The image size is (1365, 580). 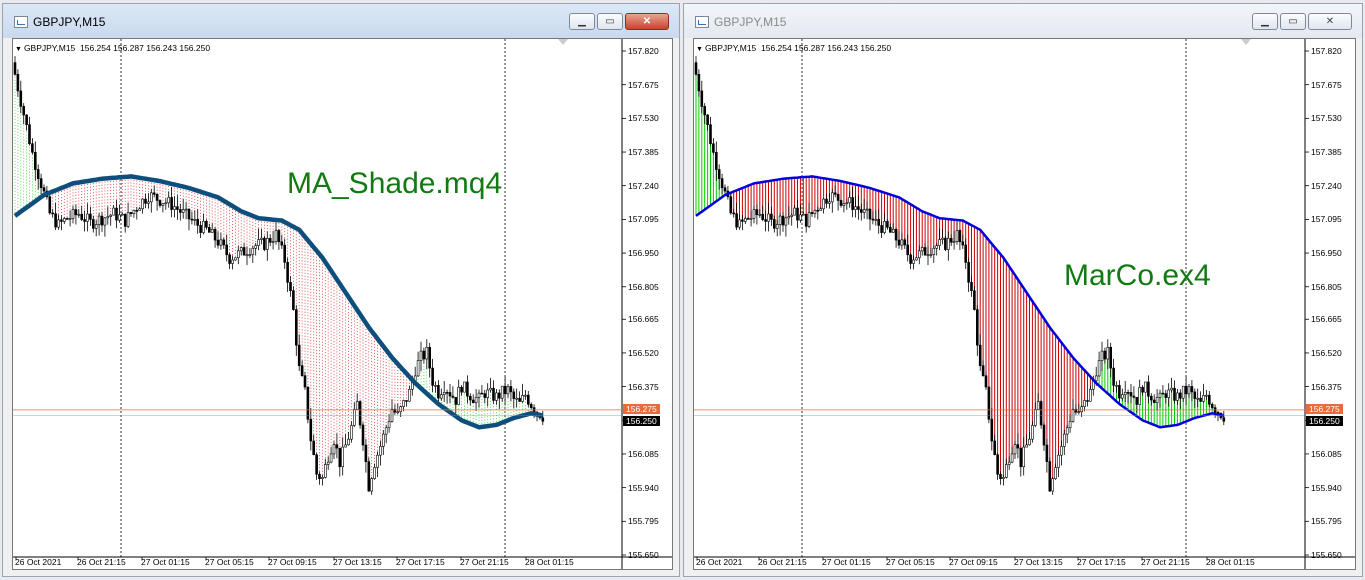 I want to click on time-axis-label: 27 Oct 01:15, so click(x=165, y=562).